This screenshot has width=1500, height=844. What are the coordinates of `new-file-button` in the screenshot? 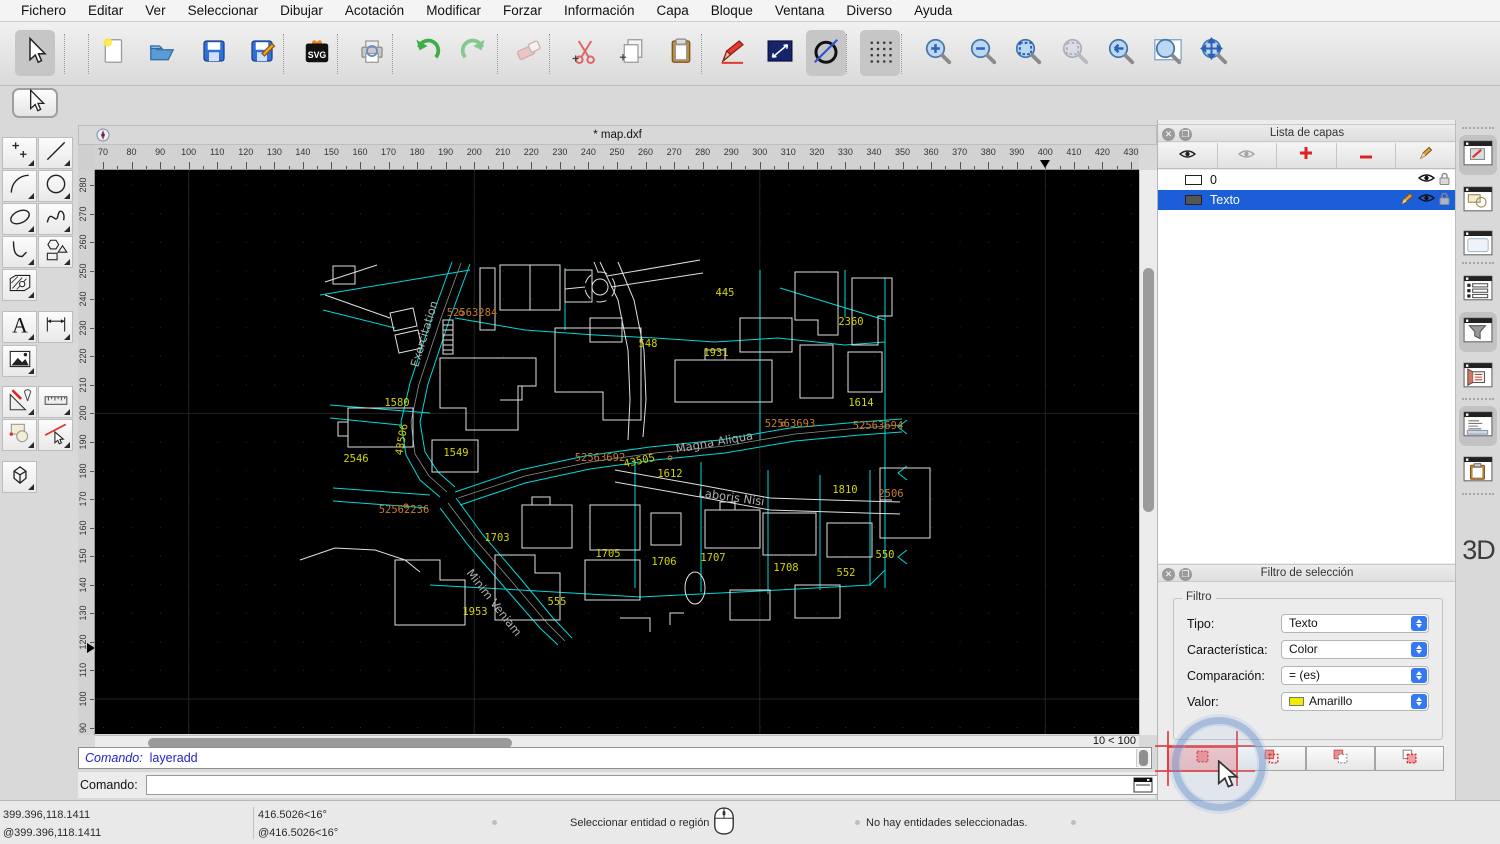 It's located at (114, 53).